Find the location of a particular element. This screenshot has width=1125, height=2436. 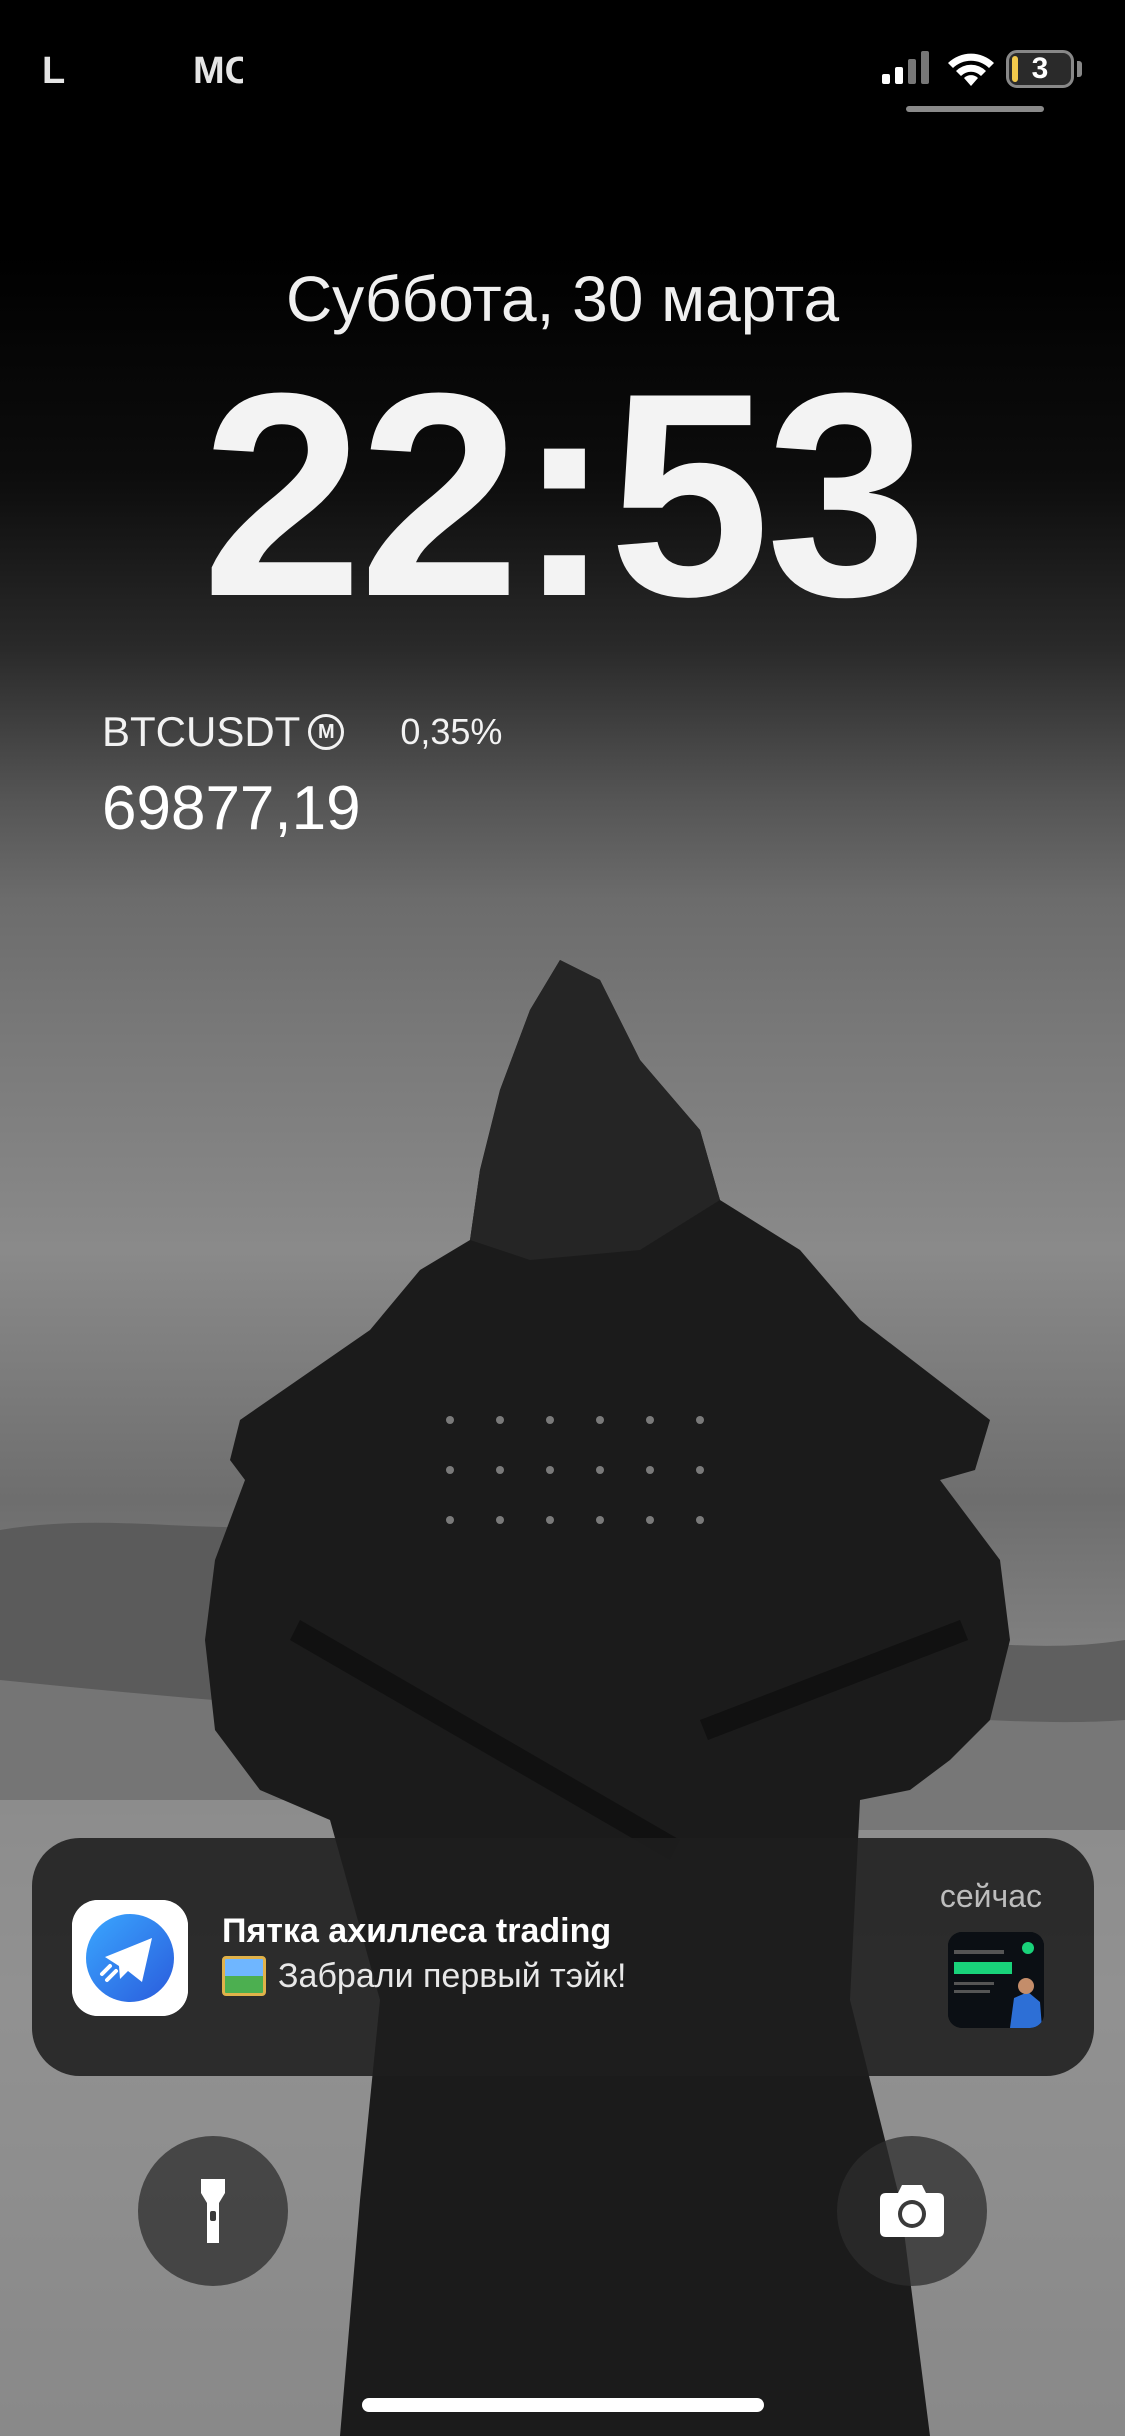

ticker-change: 0,35% is located at coordinates (451, 731).